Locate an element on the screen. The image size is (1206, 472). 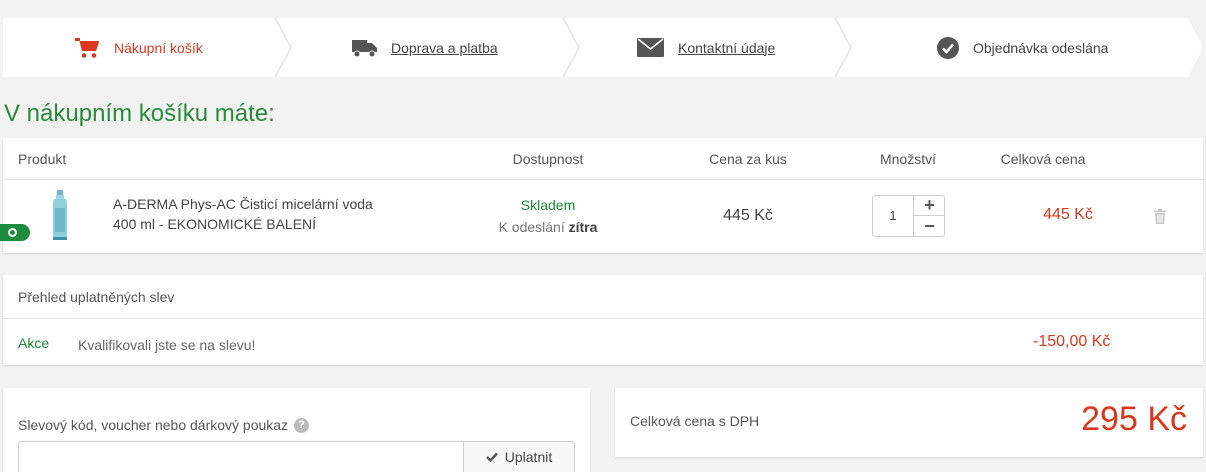
apply-voucher-button: Uplatnit is located at coordinates (519, 456).